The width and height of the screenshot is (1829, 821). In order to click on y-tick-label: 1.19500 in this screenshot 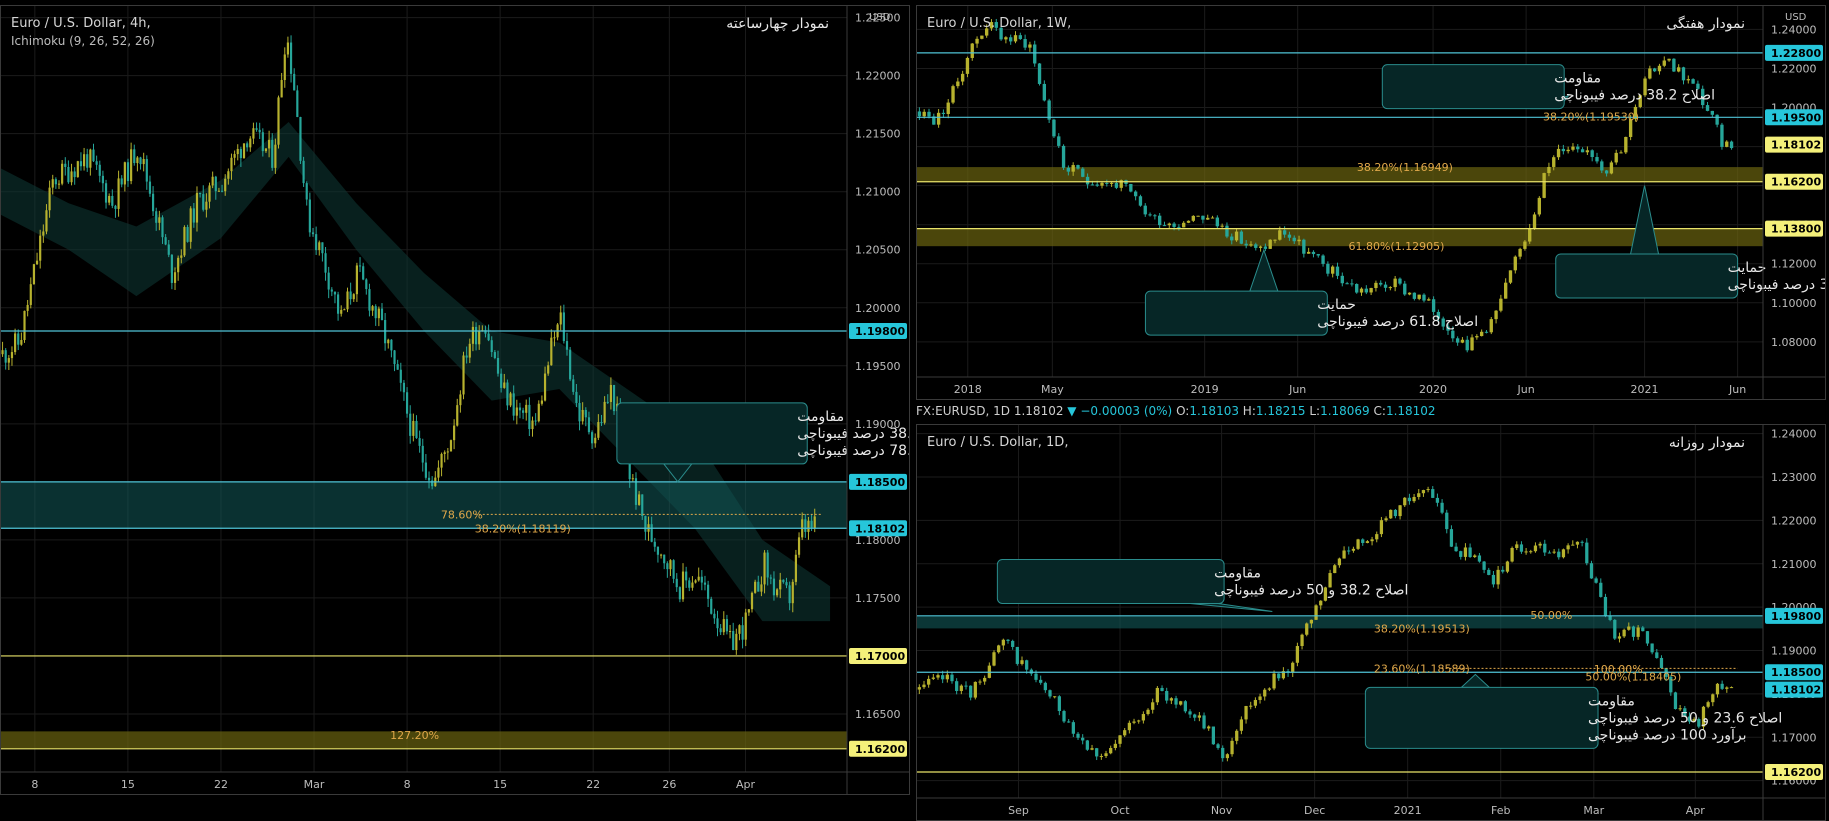, I will do `click(878, 366)`.